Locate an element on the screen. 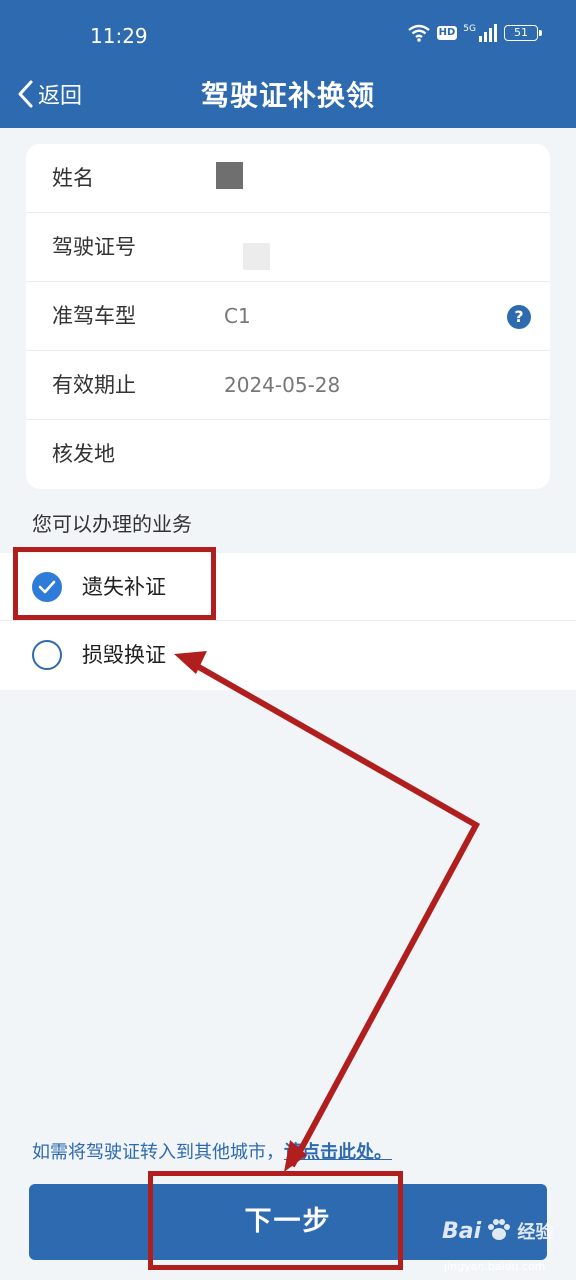 This screenshot has height=1280, width=576. app-header: 11:29 HD 5G 51 返回 驾驶证补换领 is located at coordinates (288, 64).